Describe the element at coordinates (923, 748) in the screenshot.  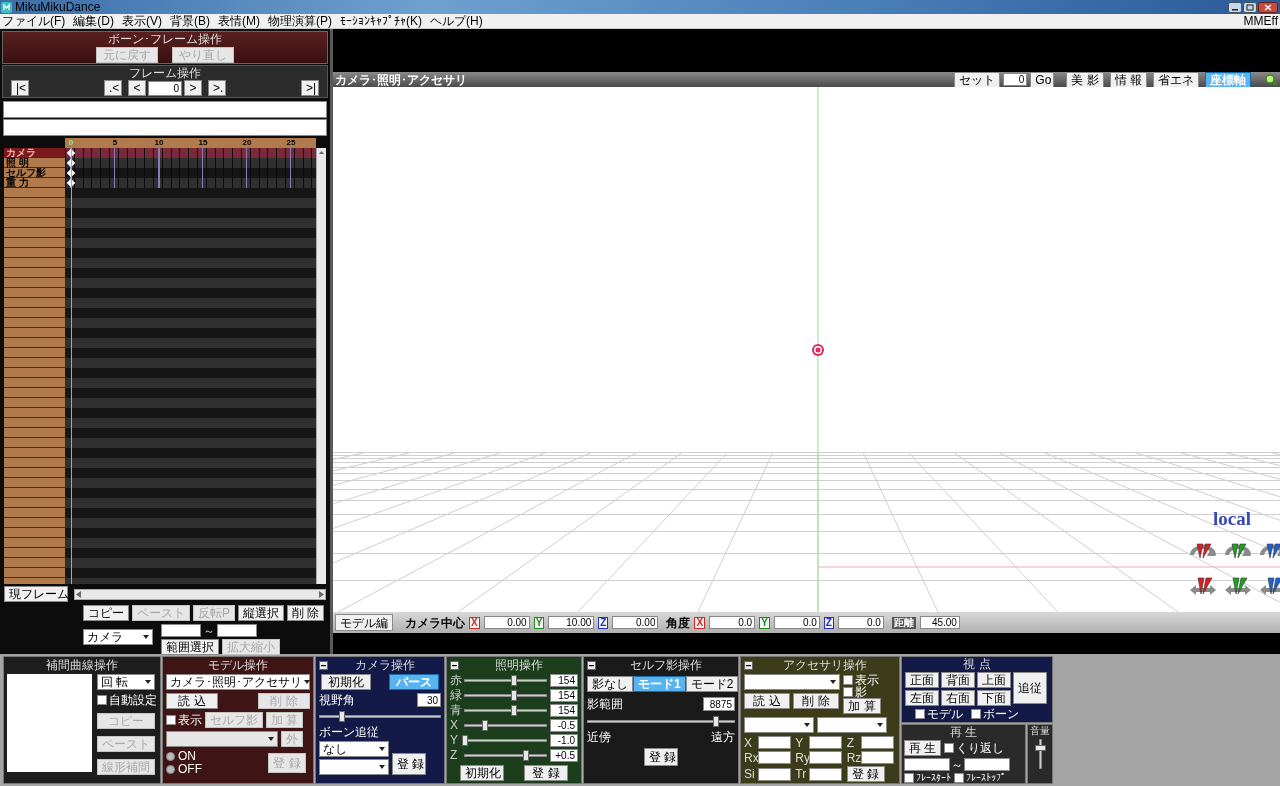
I see `play-button: 再 生` at that location.